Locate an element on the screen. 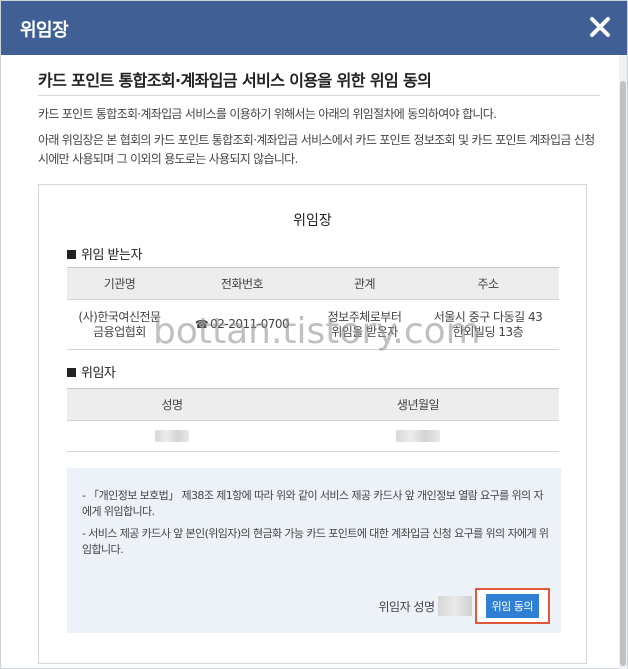  scrollbar is located at coordinates (623, 362).